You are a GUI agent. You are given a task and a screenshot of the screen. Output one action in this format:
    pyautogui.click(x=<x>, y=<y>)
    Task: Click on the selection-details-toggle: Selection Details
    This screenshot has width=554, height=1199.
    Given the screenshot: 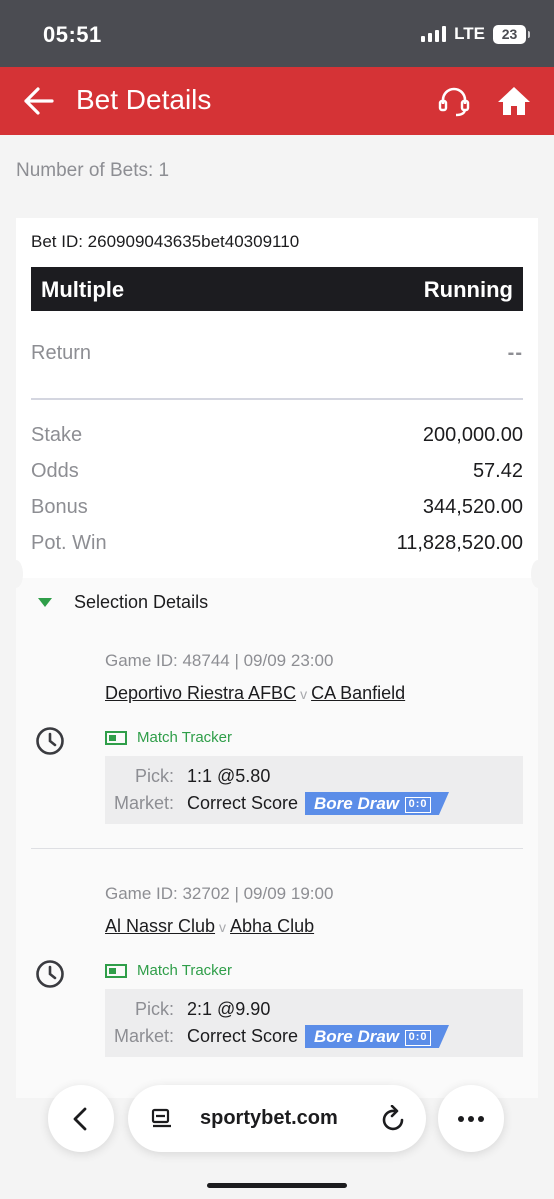 What is the action you would take?
    pyautogui.click(x=123, y=602)
    